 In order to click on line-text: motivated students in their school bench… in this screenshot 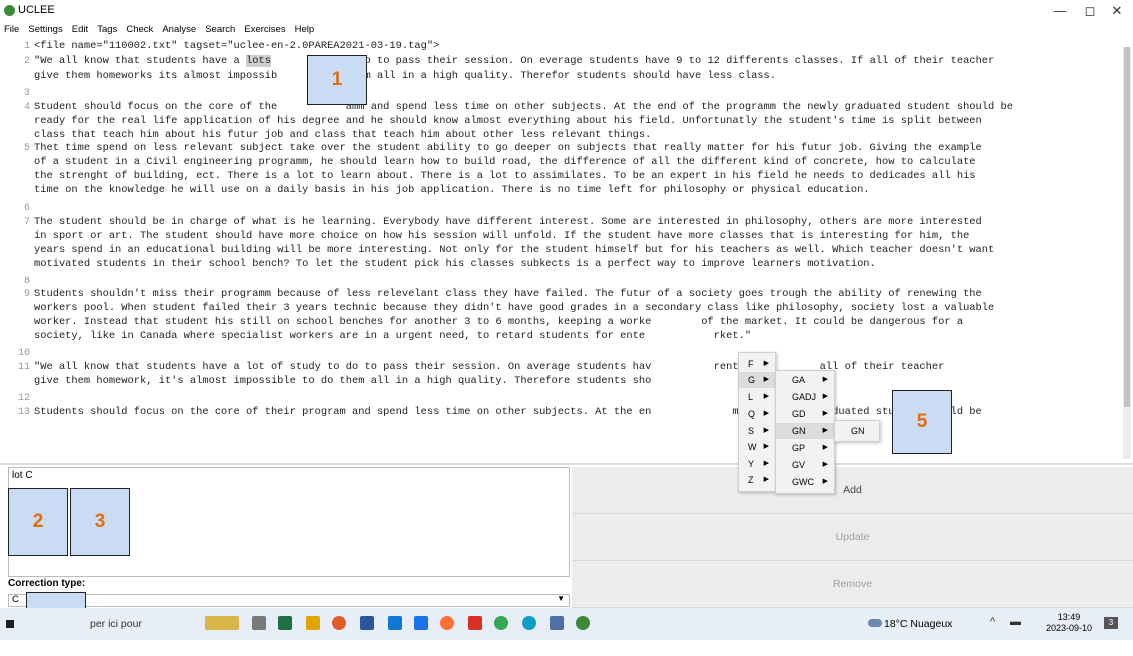, I will do `click(455, 264)`.